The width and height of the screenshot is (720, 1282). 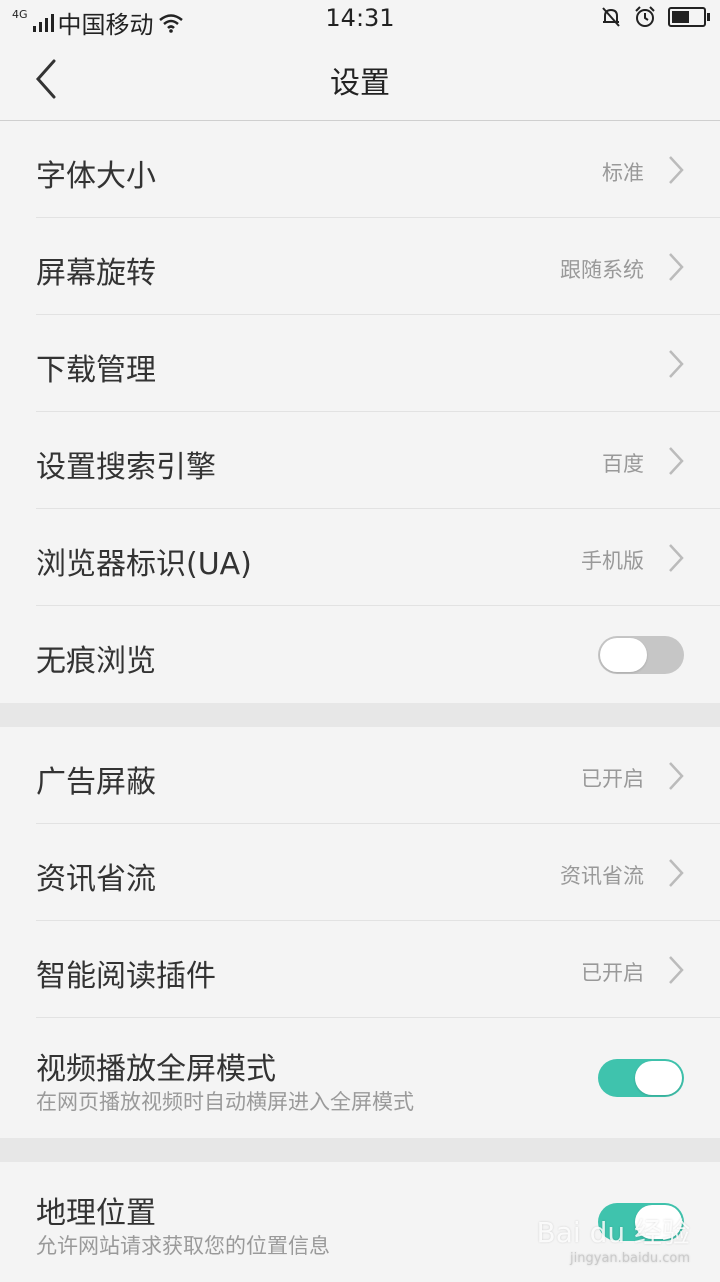 What do you see at coordinates (96, 782) in the screenshot?
I see `setting-label: 广告屏蔽` at bounding box center [96, 782].